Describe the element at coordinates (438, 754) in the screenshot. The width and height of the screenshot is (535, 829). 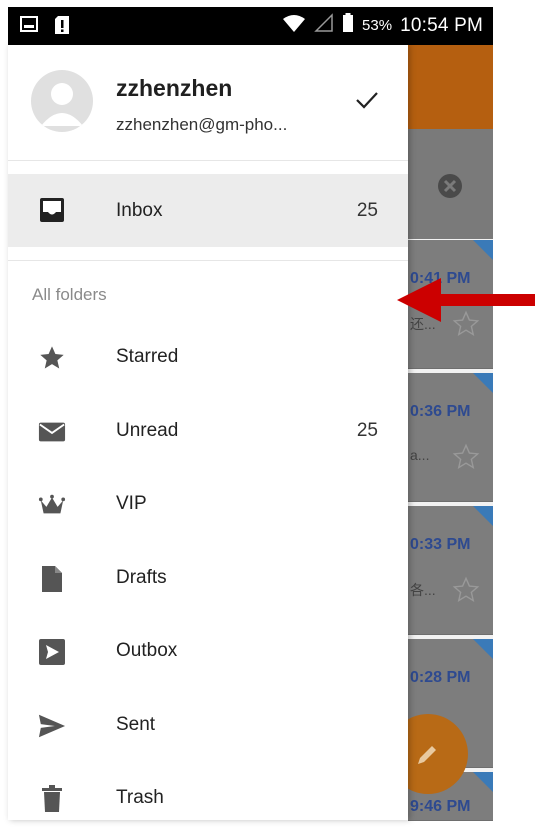
I see `compose-button` at that location.